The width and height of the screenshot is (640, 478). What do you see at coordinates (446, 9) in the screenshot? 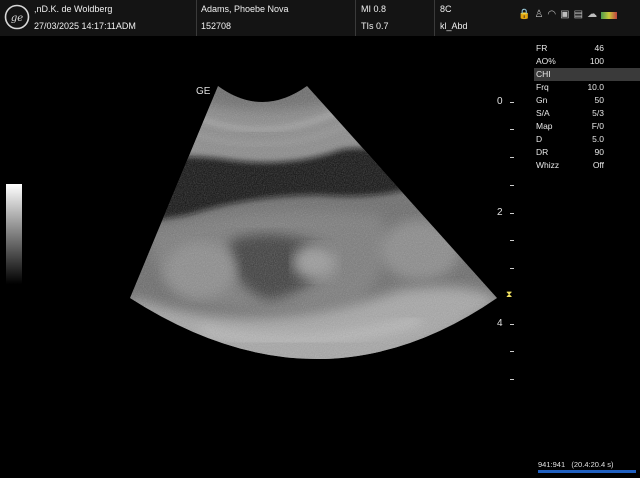
I see `probe-name: 8C` at bounding box center [446, 9].